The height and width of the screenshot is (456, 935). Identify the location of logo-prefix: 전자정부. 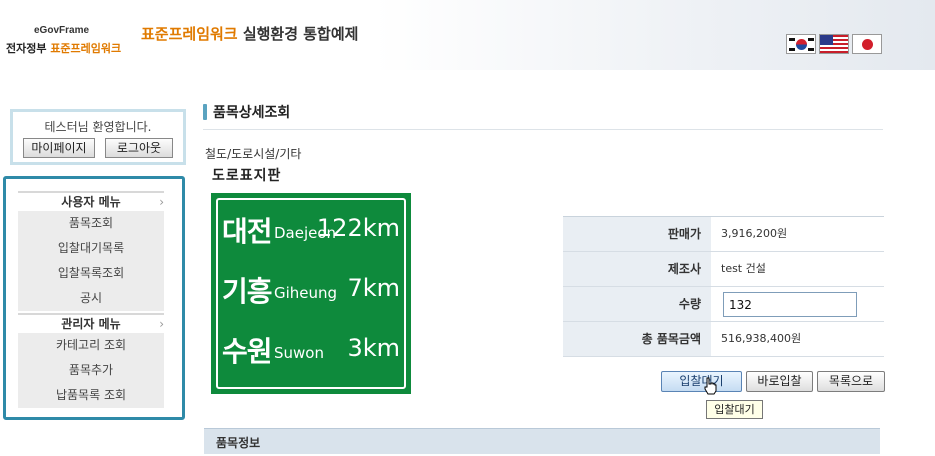
(28, 48).